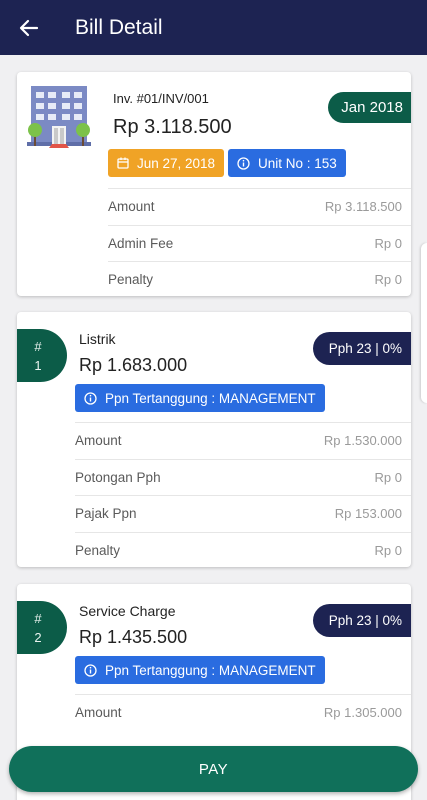 The height and width of the screenshot is (800, 427). I want to click on invoice-number: Inv. #01/INV/001, so click(161, 98).